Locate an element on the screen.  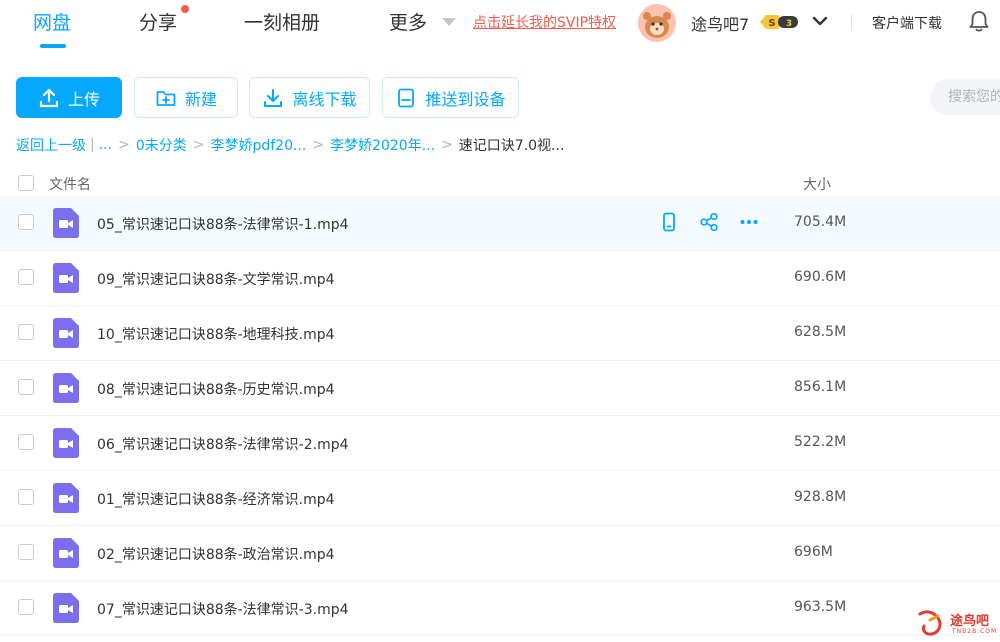
file-name: 05_常识速记口诀88条-法律常识-1.mp4 is located at coordinates (223, 224).